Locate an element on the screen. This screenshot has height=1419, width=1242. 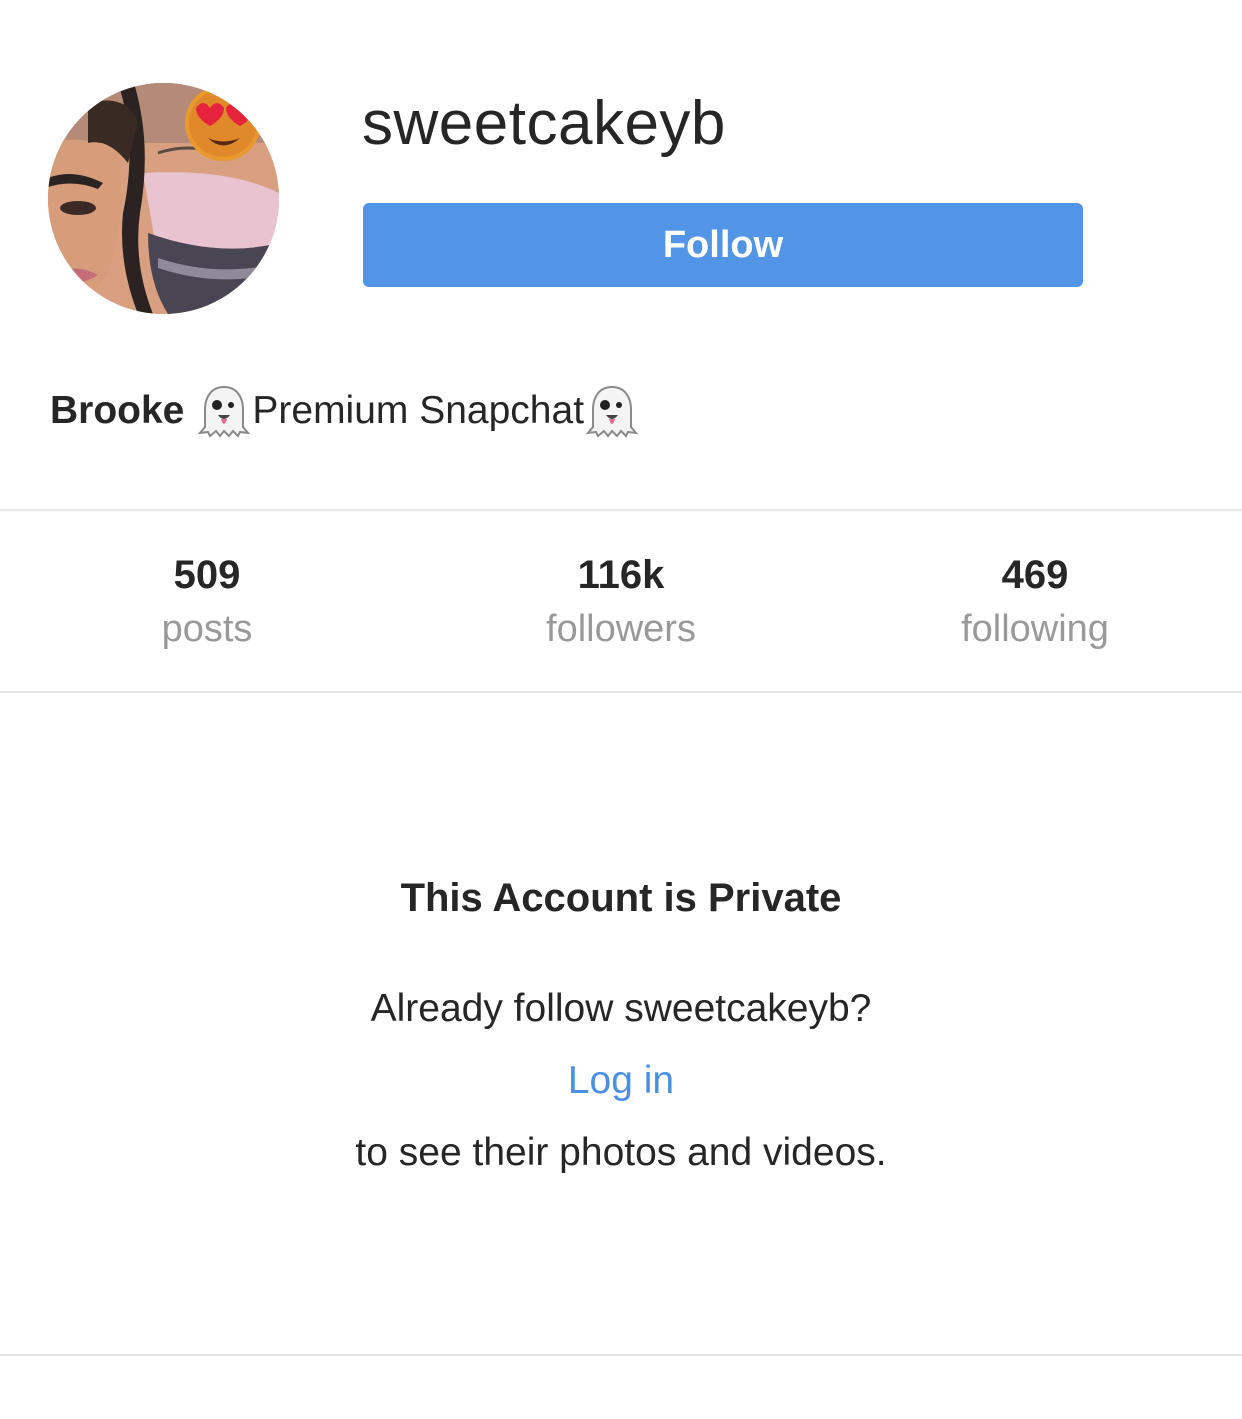
bio-name: Brooke is located at coordinates (117, 410).